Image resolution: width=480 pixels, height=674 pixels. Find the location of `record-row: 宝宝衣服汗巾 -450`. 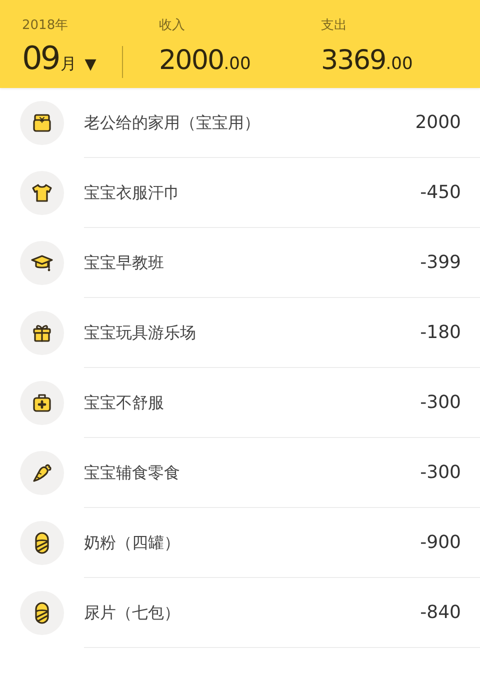

record-row: 宝宝衣服汗巾 -450 is located at coordinates (240, 193).